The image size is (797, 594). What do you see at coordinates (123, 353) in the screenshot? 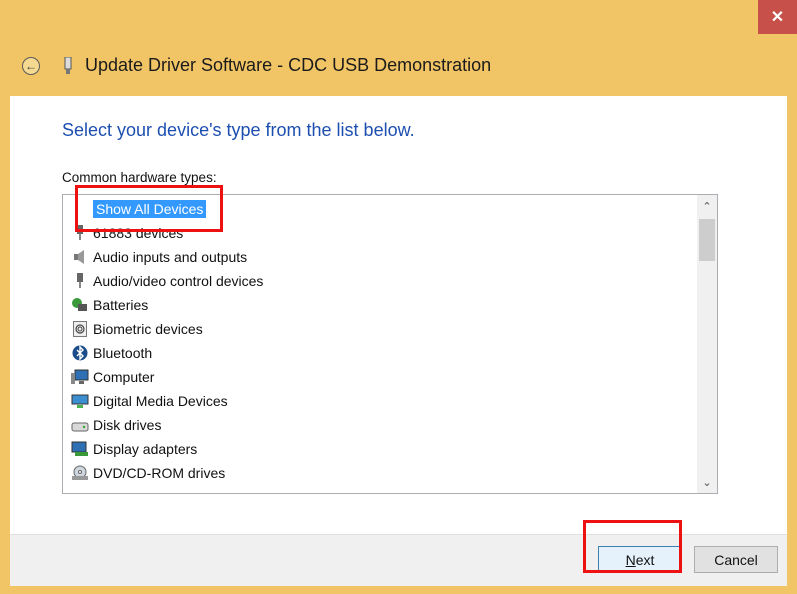
I see `list-item-label: Bluetooth` at bounding box center [123, 353].